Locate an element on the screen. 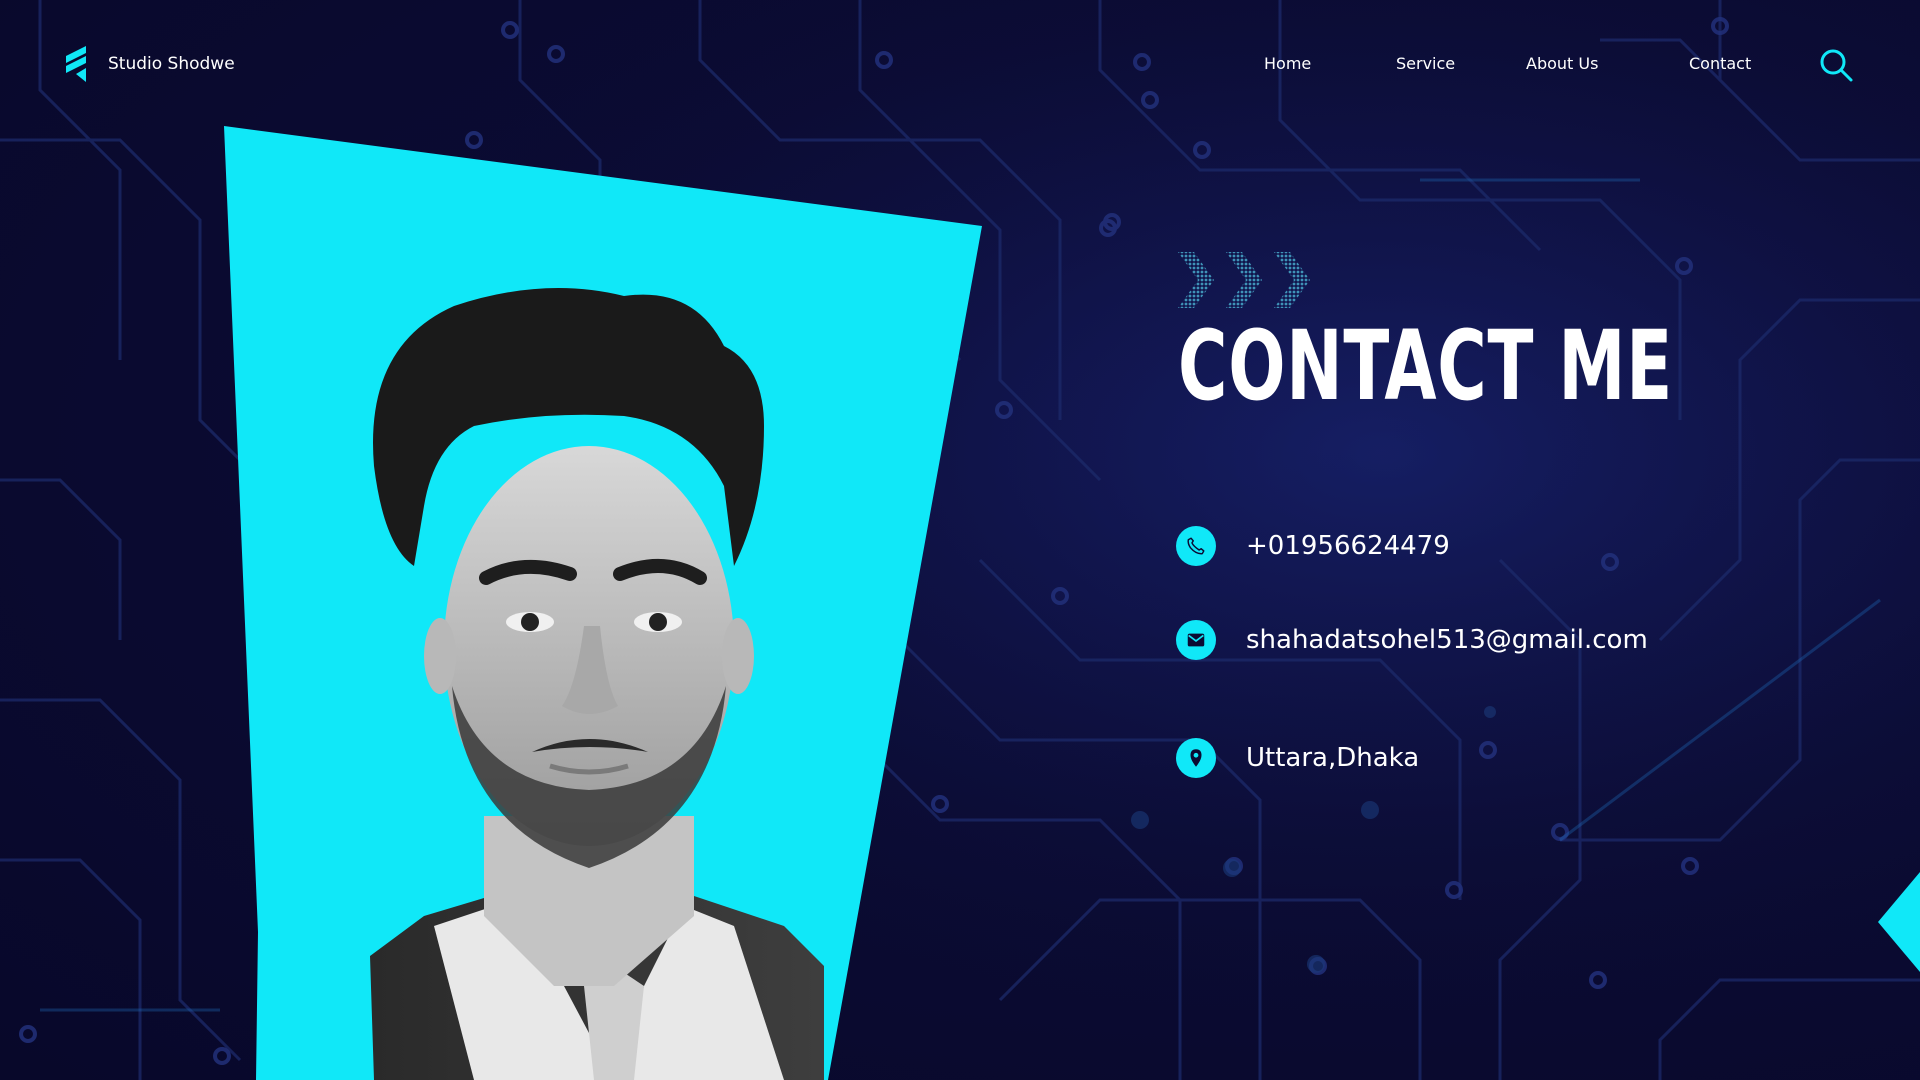  nav-item-home: Home is located at coordinates (1287, 63).